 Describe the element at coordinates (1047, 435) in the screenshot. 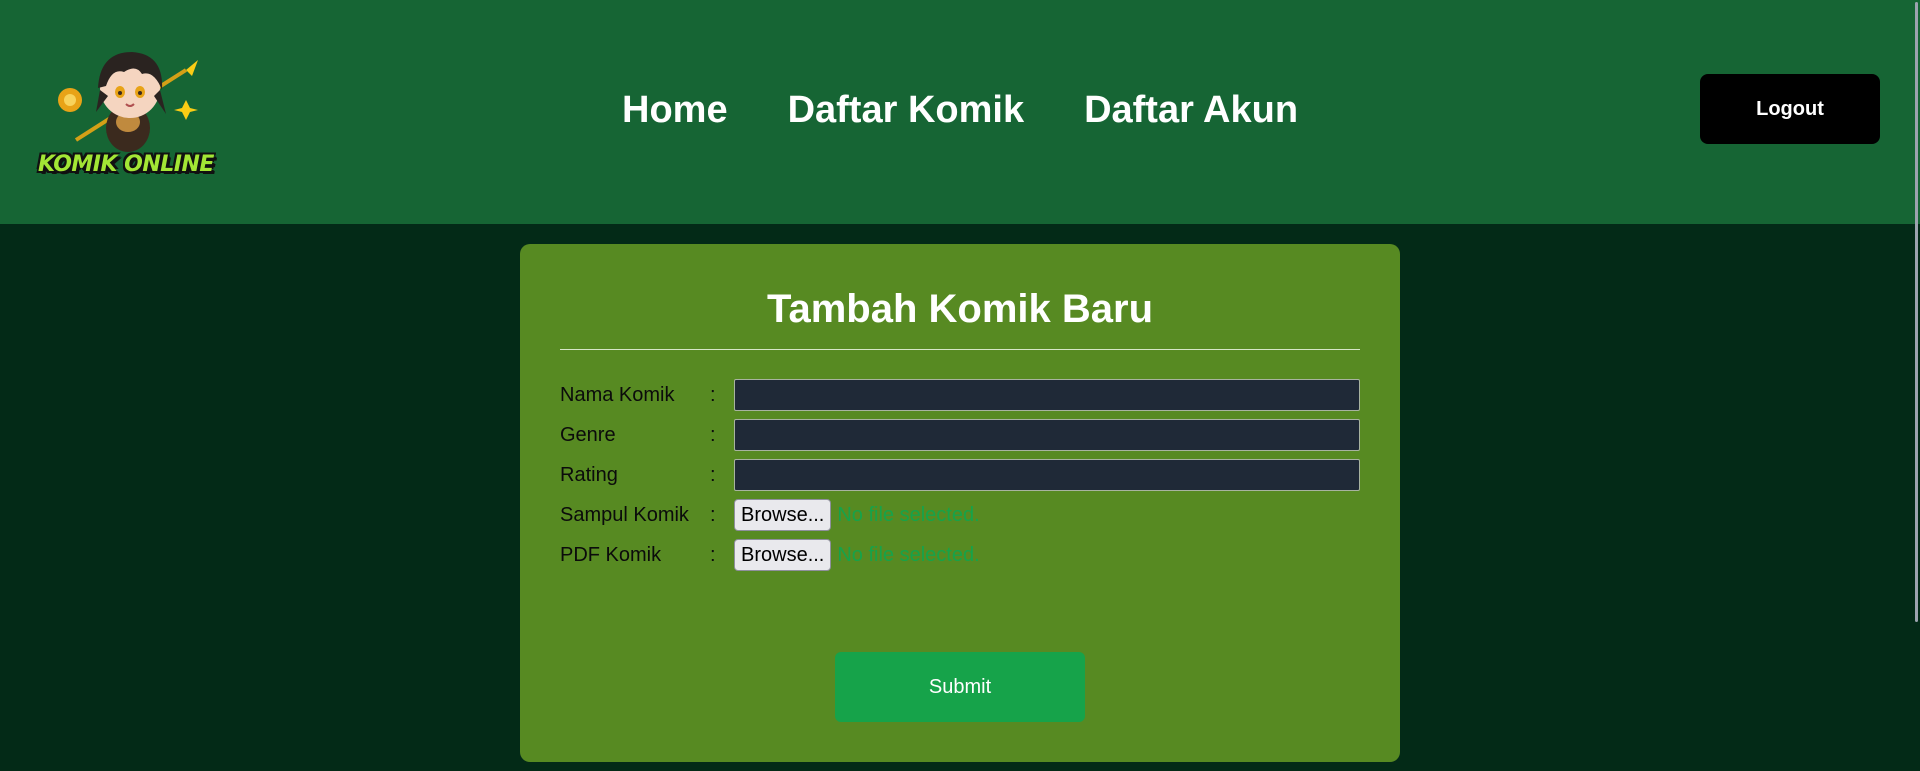

I see `genre-input` at that location.